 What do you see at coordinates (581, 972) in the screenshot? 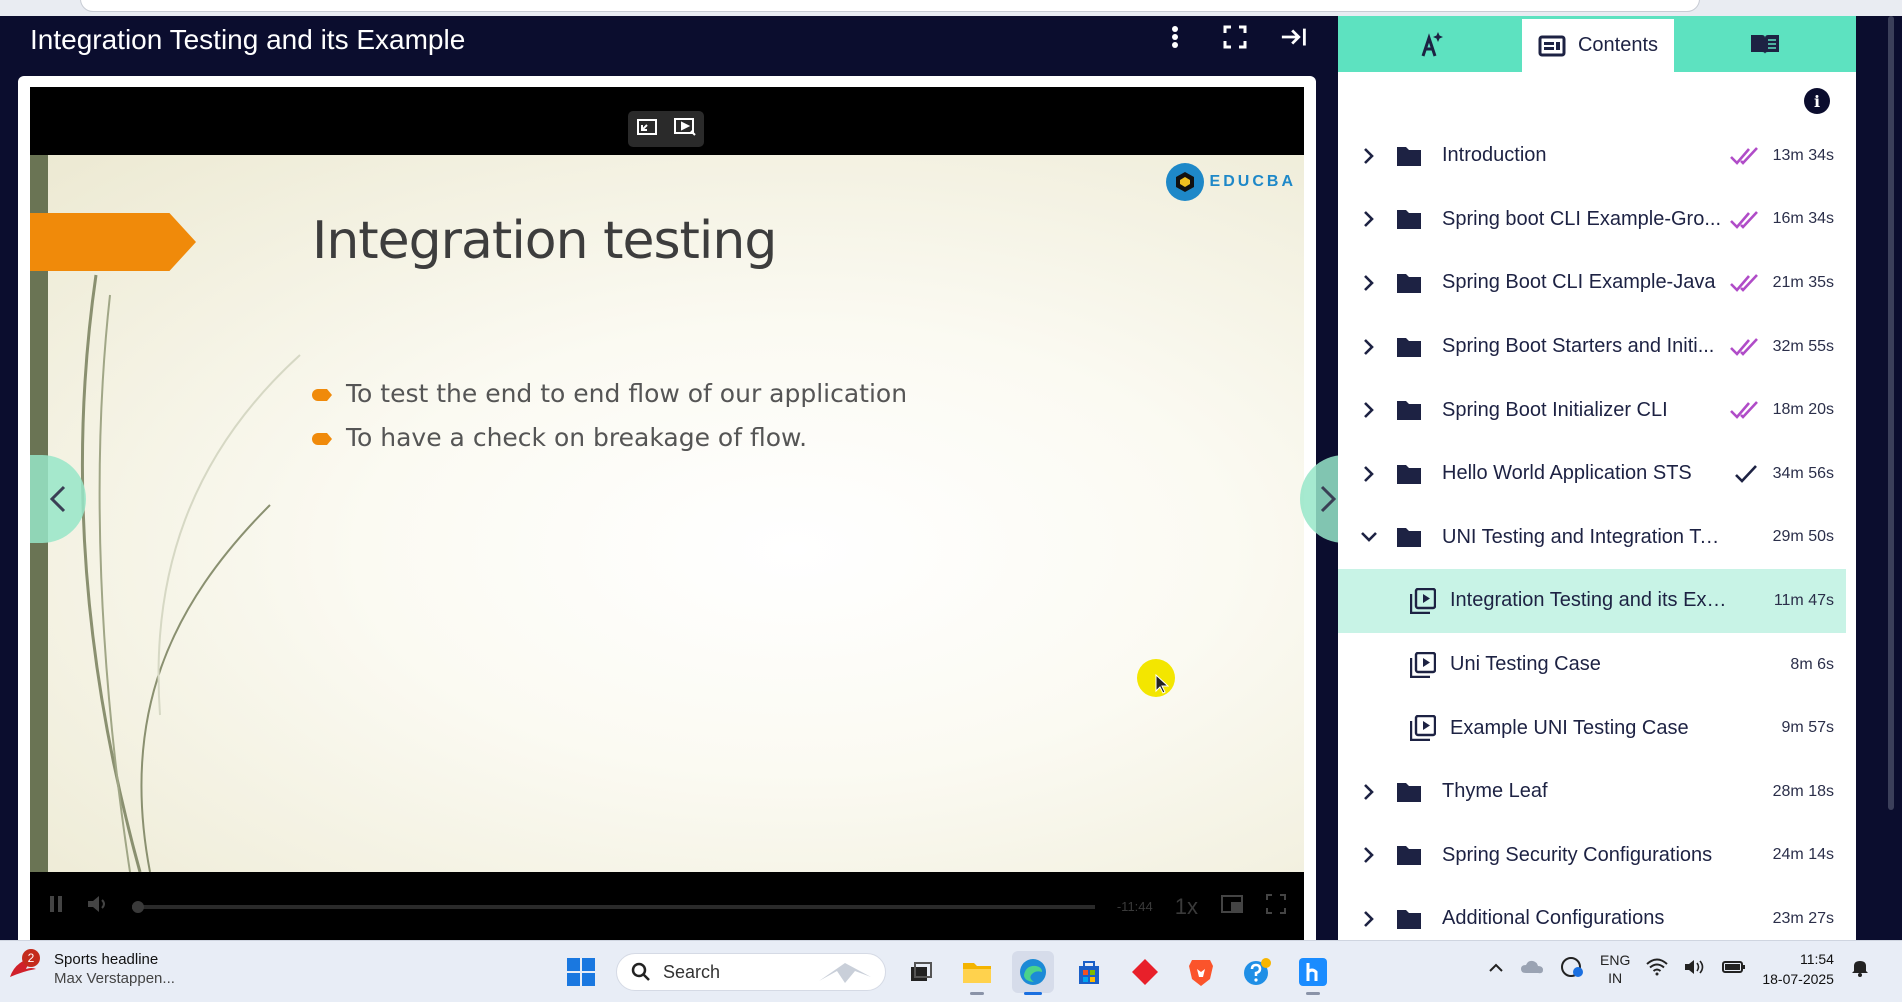
I see `start-button` at bounding box center [581, 972].